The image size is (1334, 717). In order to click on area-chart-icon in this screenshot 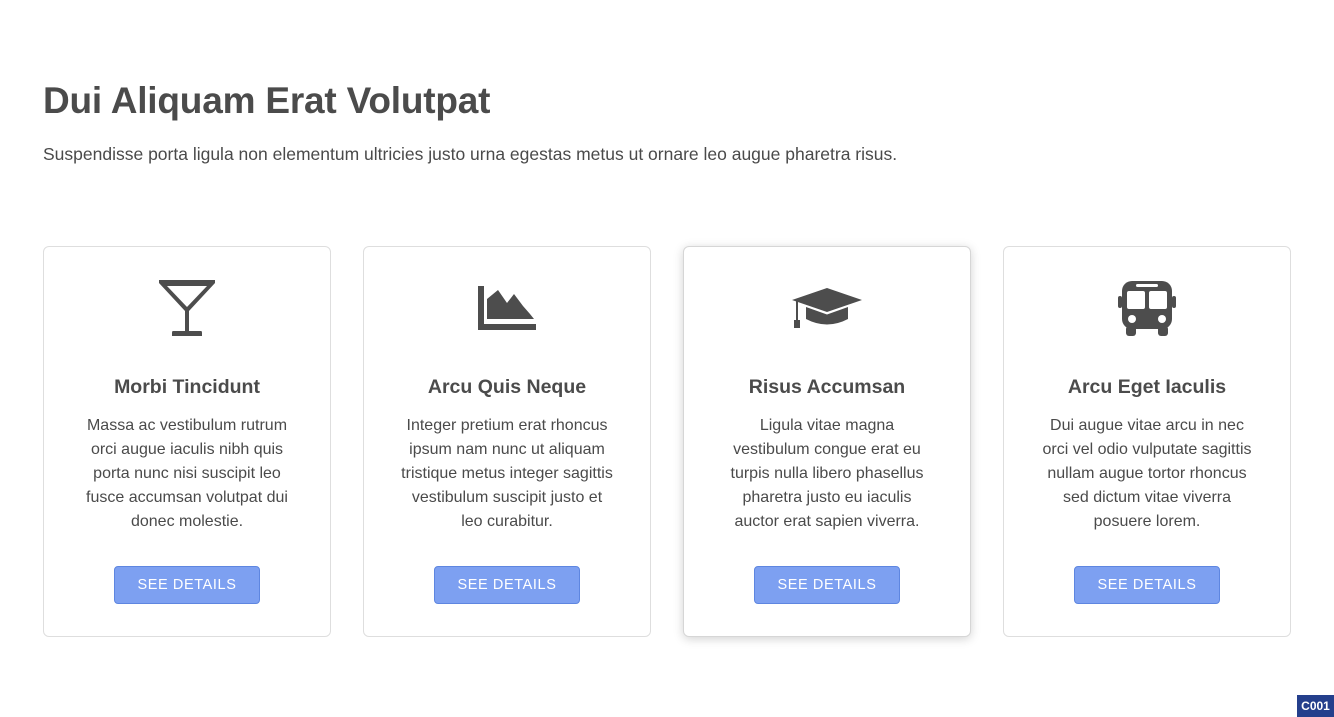, I will do `click(507, 308)`.